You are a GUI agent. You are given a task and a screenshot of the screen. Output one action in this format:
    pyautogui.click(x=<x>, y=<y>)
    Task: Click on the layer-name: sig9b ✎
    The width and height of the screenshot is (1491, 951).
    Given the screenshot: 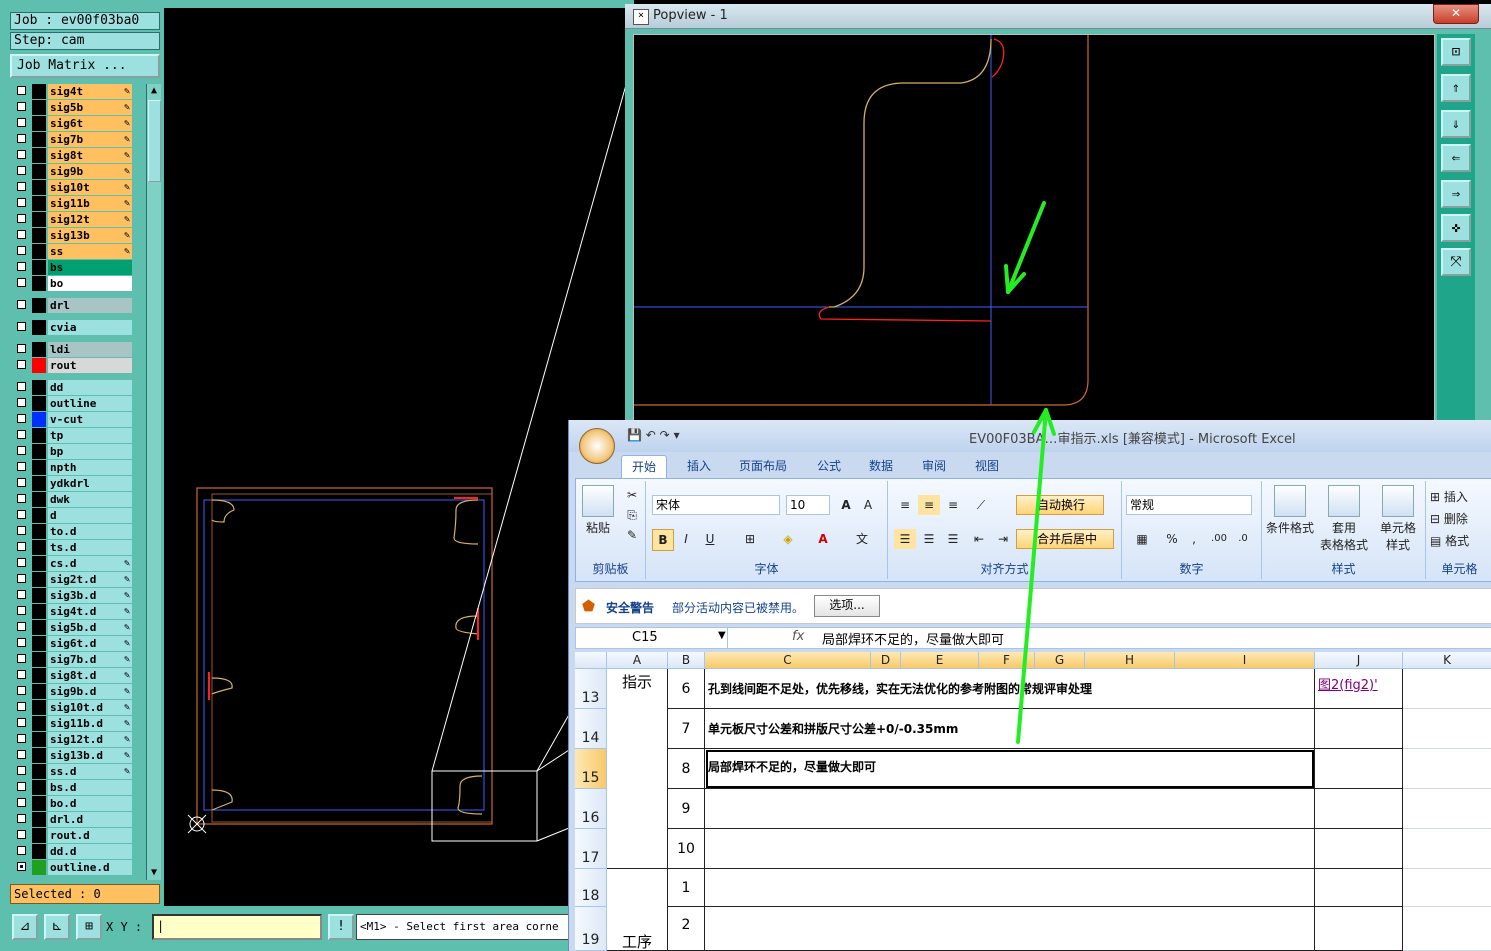 What is the action you would take?
    pyautogui.click(x=90, y=171)
    